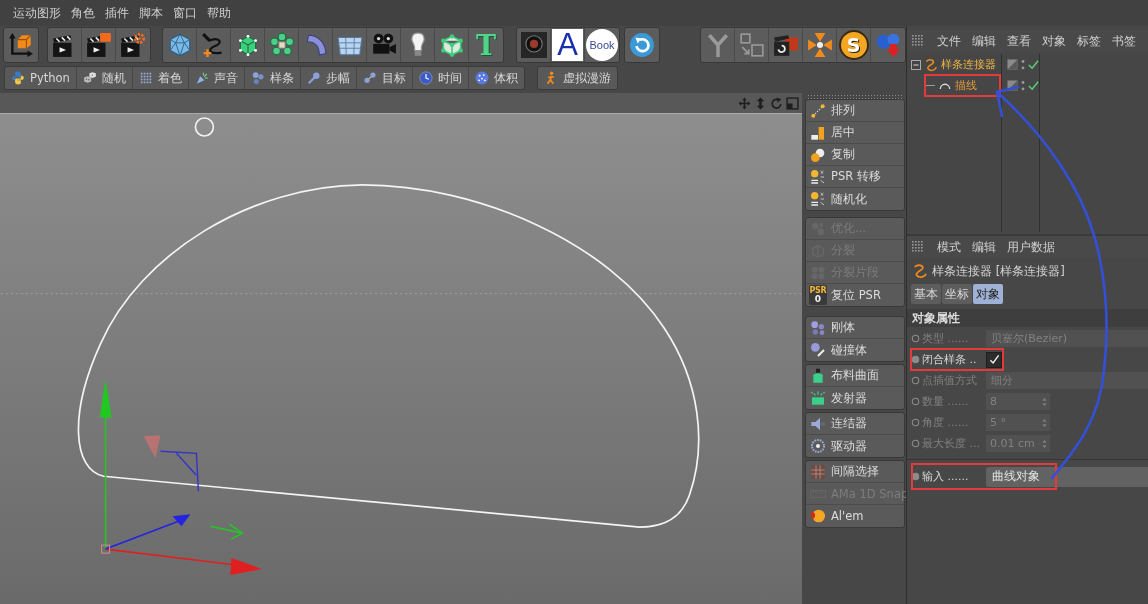 The height and width of the screenshot is (604, 1148). I want to click on toolbar-button: 时间, so click(440, 78).